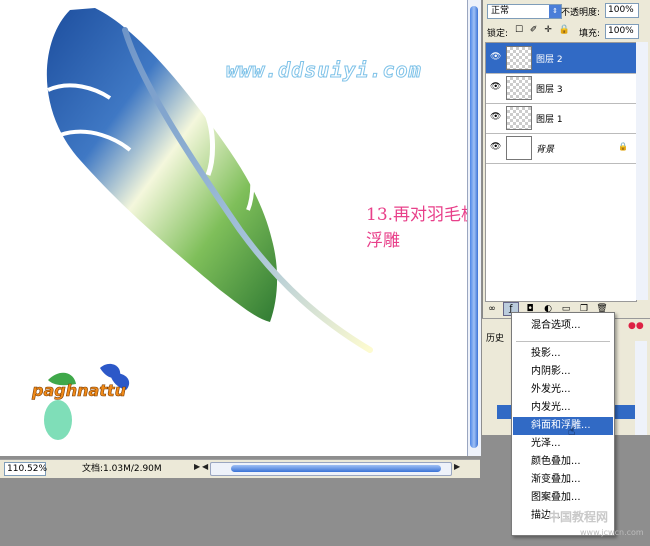  I want to click on document-size-info: 文档:1.03M/2.90M, so click(137, 469).